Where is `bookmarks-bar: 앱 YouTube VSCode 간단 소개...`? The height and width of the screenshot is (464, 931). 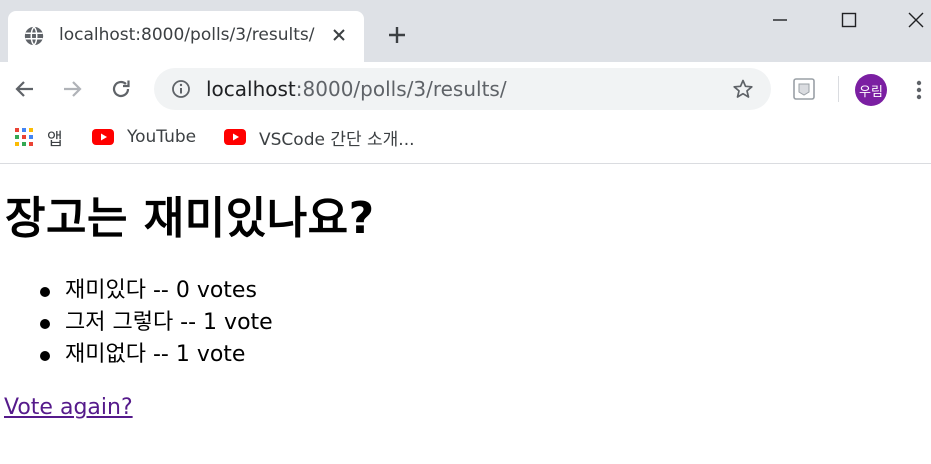
bookmarks-bar: 앱 YouTube VSCode 간단 소개... is located at coordinates (465, 140).